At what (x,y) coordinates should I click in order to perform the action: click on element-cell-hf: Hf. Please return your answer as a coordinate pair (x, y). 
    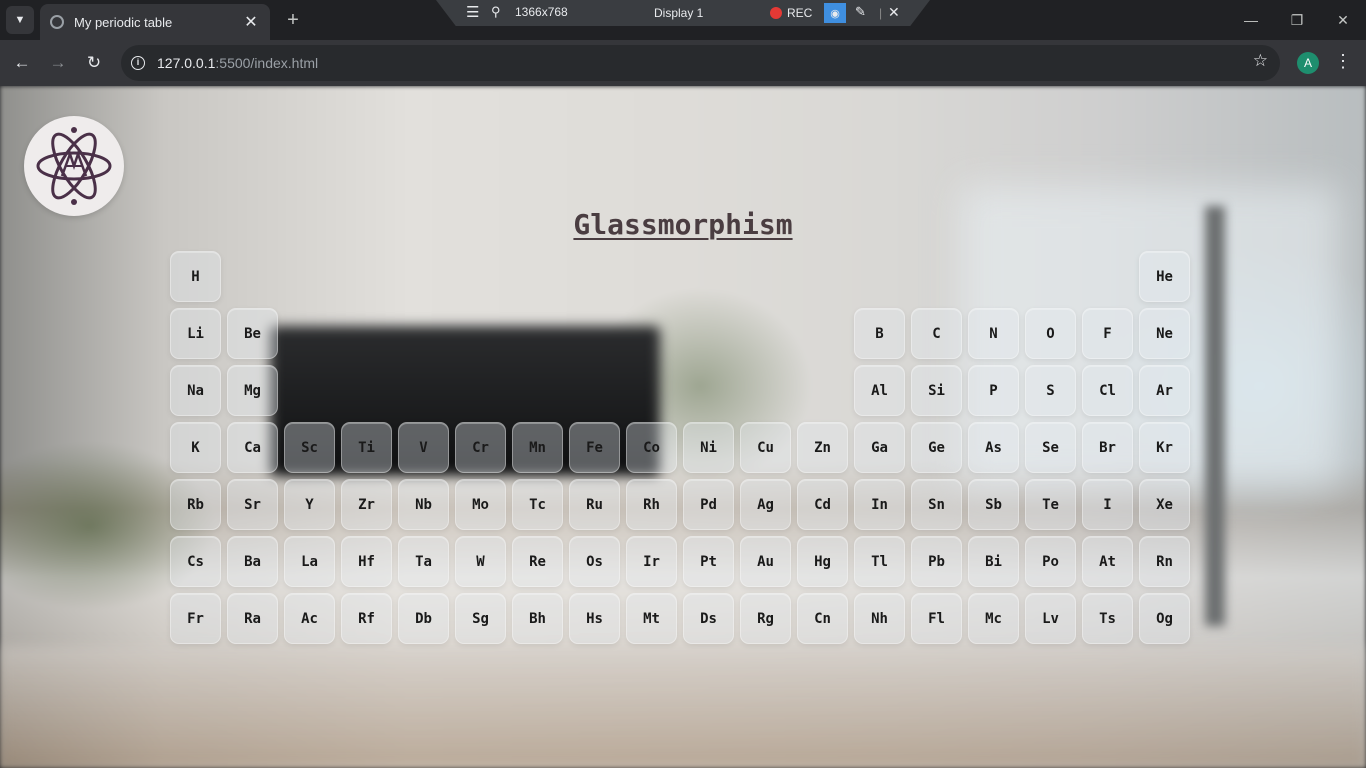
    Looking at the image, I should click on (366, 561).